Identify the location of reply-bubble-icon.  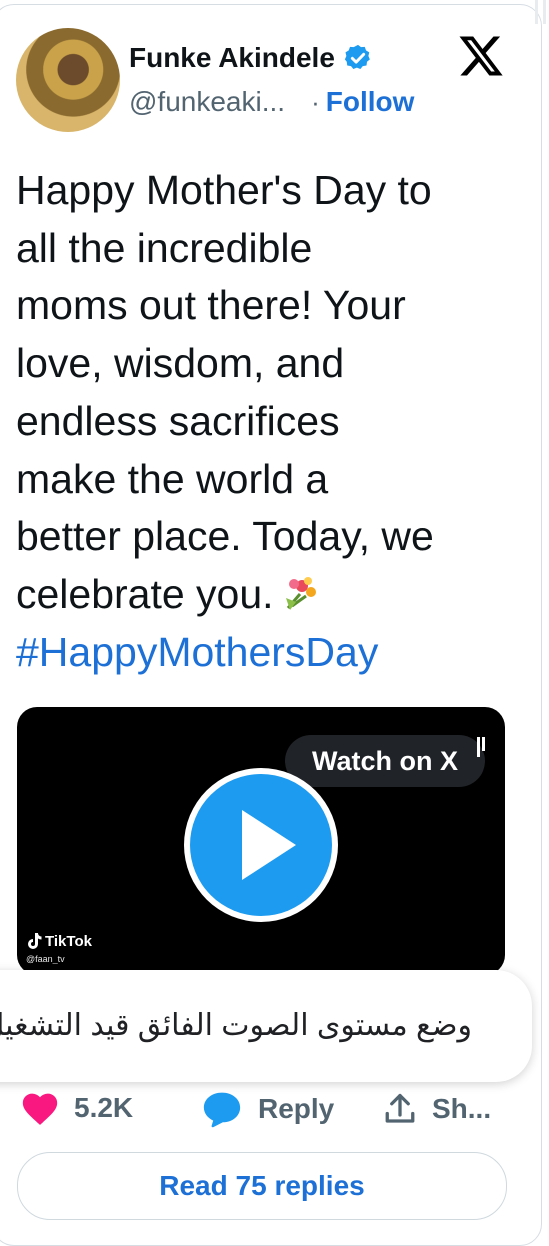
(222, 1110).